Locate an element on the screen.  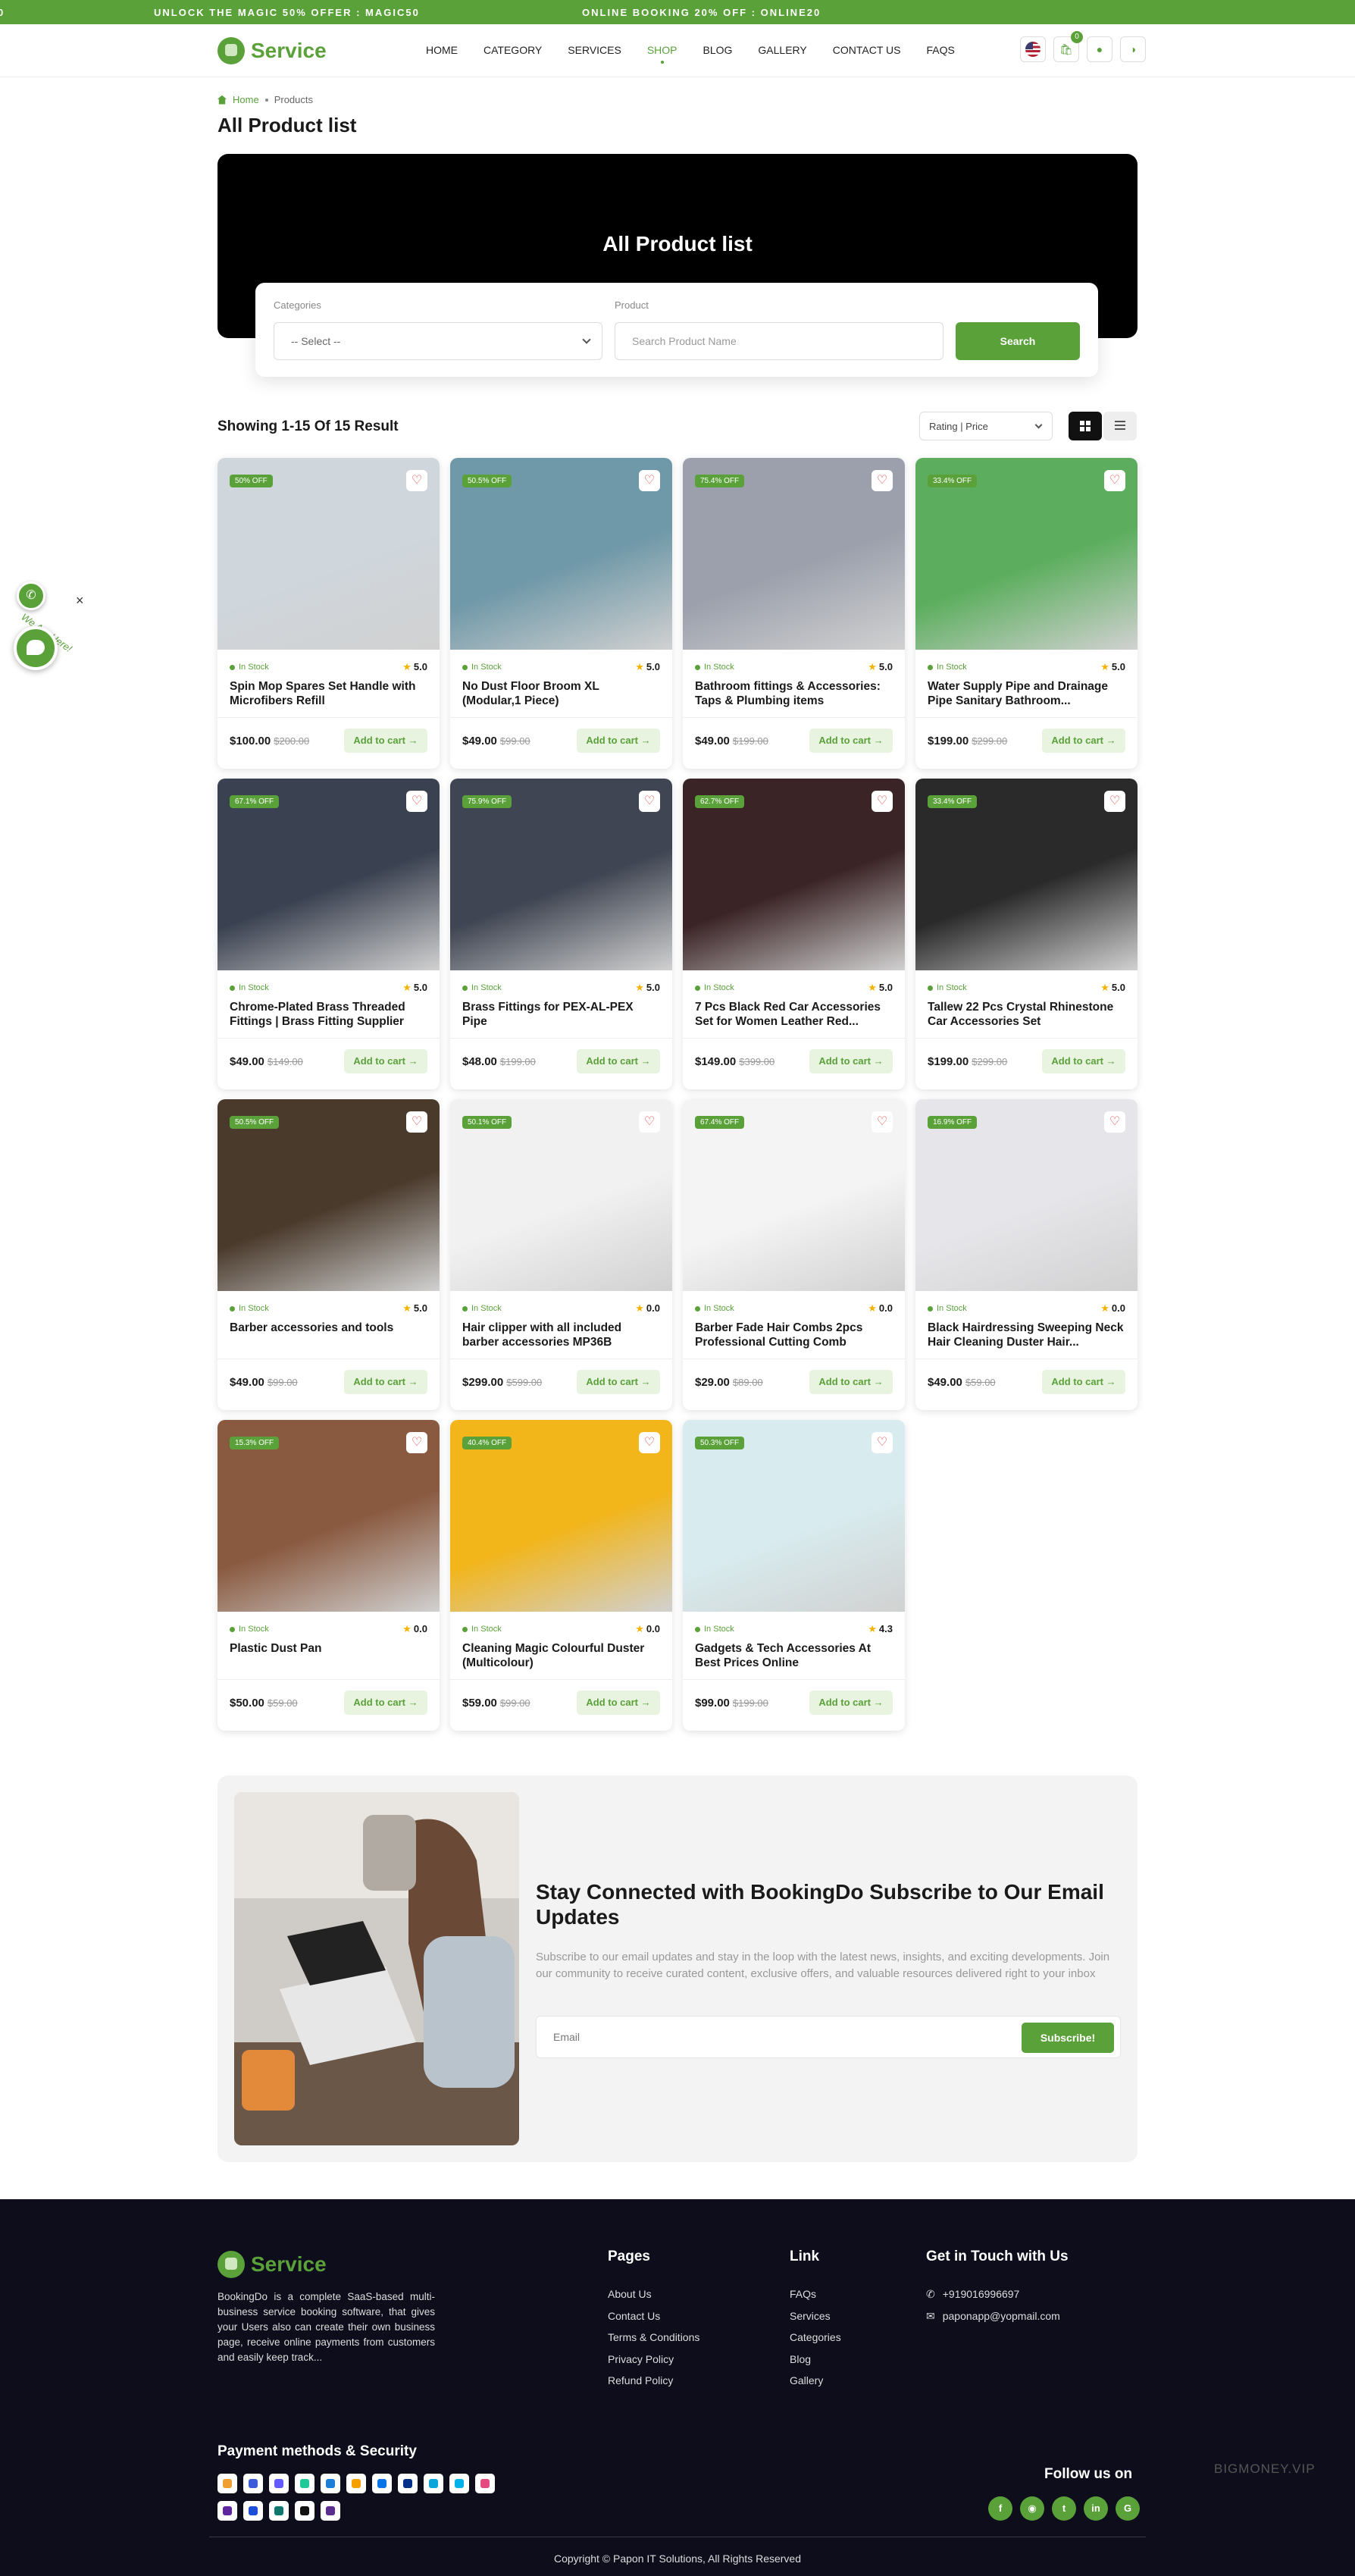
footer-link-privacy: Privacy Policy is located at coordinates (653, 2364).